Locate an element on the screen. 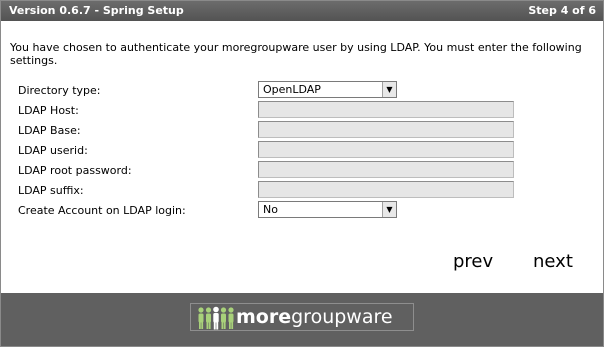  ldap-userid-label: LDAP userid: is located at coordinates (53, 150).